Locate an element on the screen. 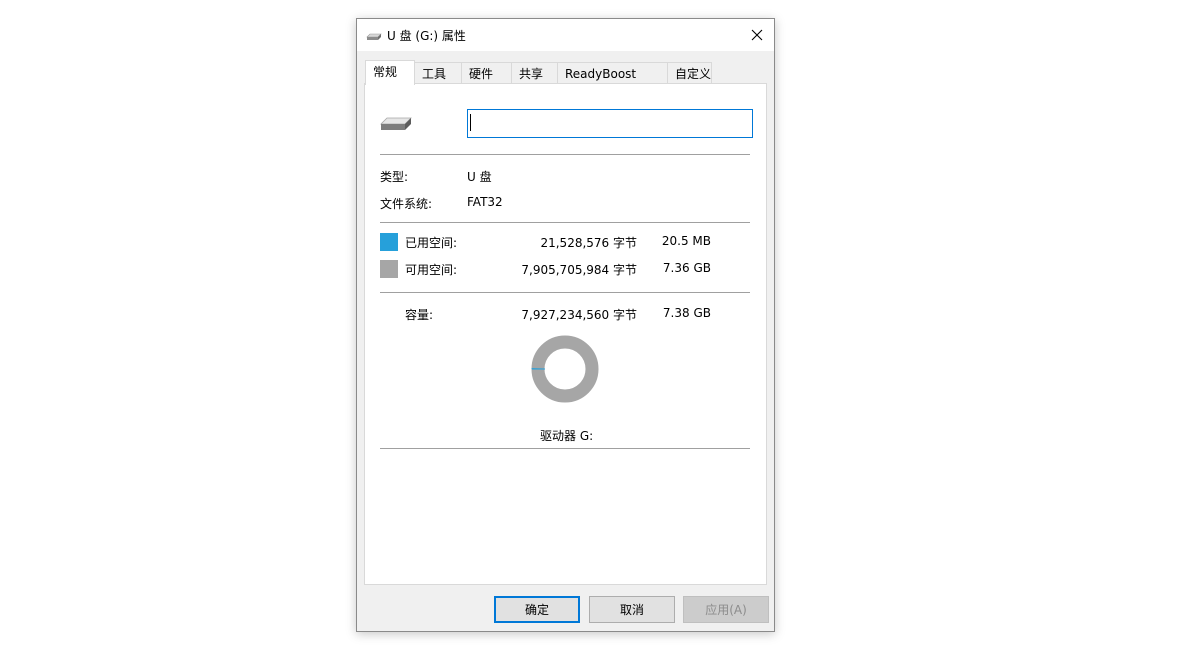 The height and width of the screenshot is (664, 1181). tab-label: 硬件 is located at coordinates (481, 74).